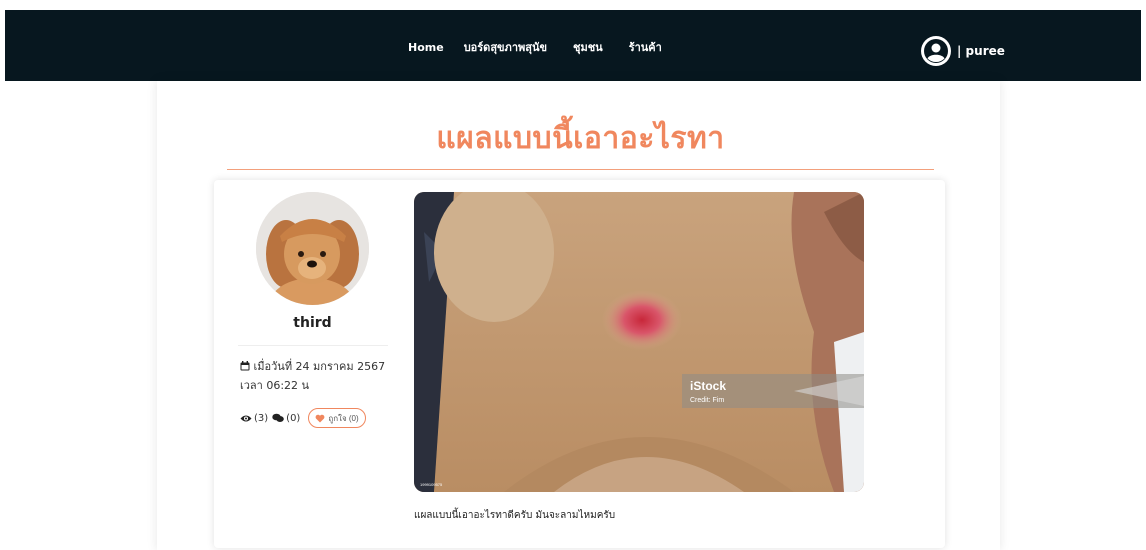 This screenshot has height=550, width=1146. What do you see at coordinates (515, 515) in the screenshot?
I see `post-body: แผลแบบนี้เอาอะไรทาดีครับ มันจะลามไหมครับ` at bounding box center [515, 515].